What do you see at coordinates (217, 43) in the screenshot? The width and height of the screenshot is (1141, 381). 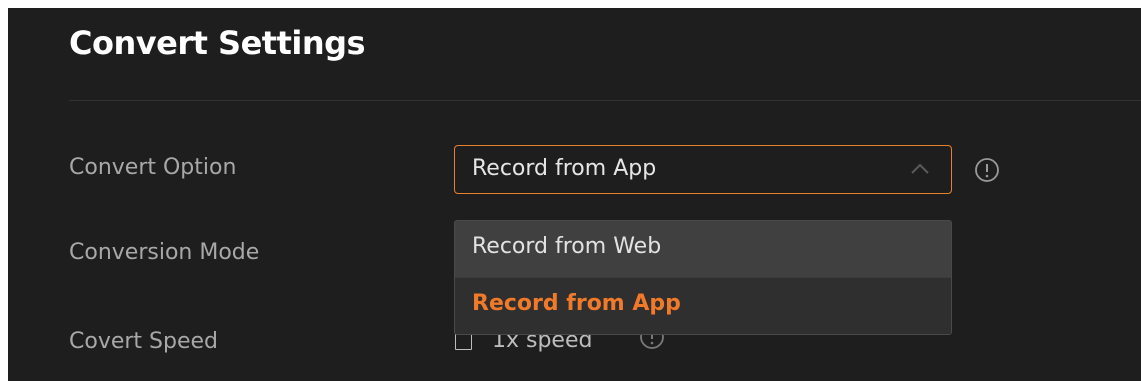 I see `page-title: Convert Settings` at bounding box center [217, 43].